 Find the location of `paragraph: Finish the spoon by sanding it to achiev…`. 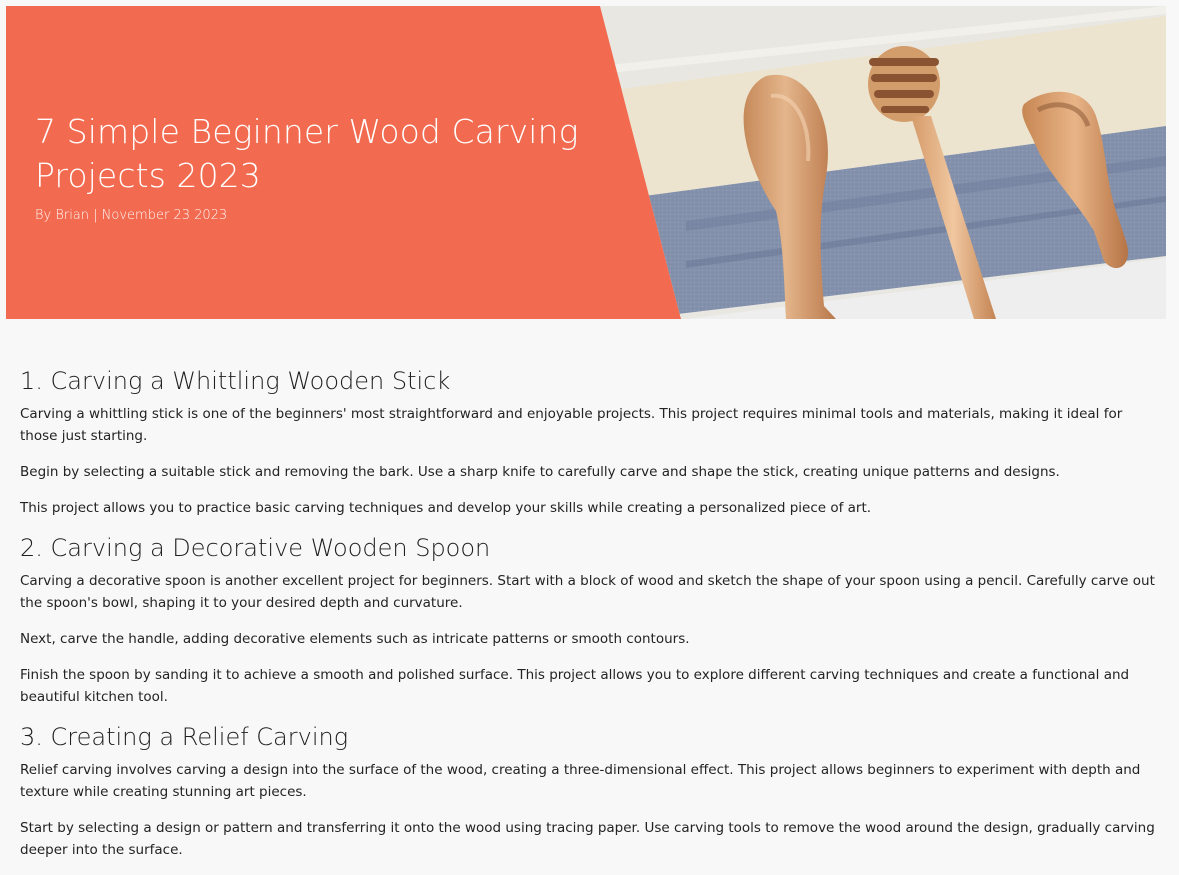

paragraph: Finish the spoon by sanding it to achiev… is located at coordinates (575, 686).